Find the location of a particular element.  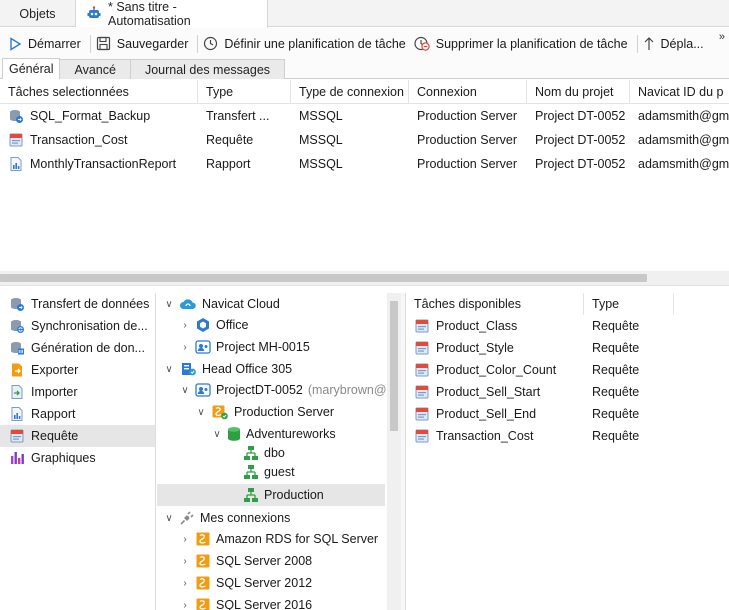

tab-general: Général is located at coordinates (31, 68).